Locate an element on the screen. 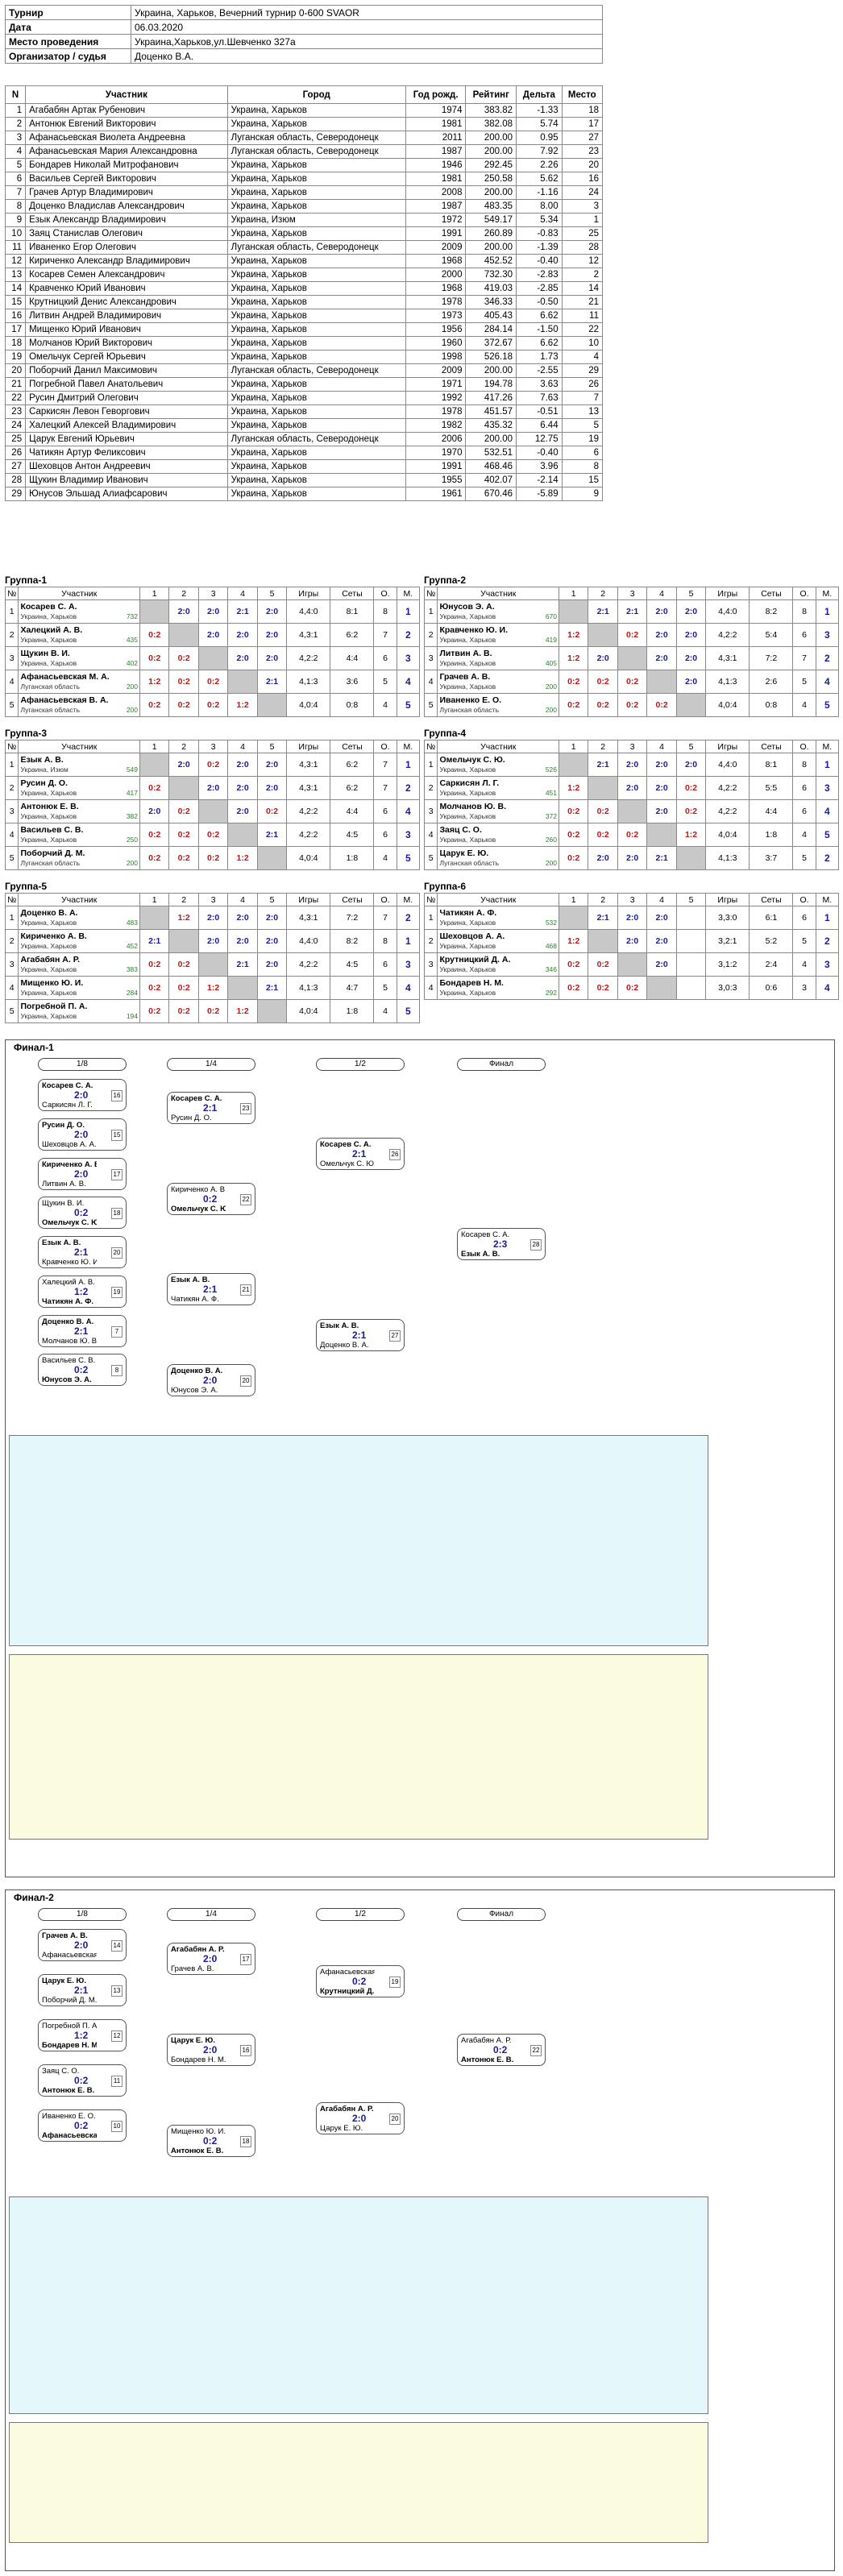  table-cell: 1991 is located at coordinates (436, 466).